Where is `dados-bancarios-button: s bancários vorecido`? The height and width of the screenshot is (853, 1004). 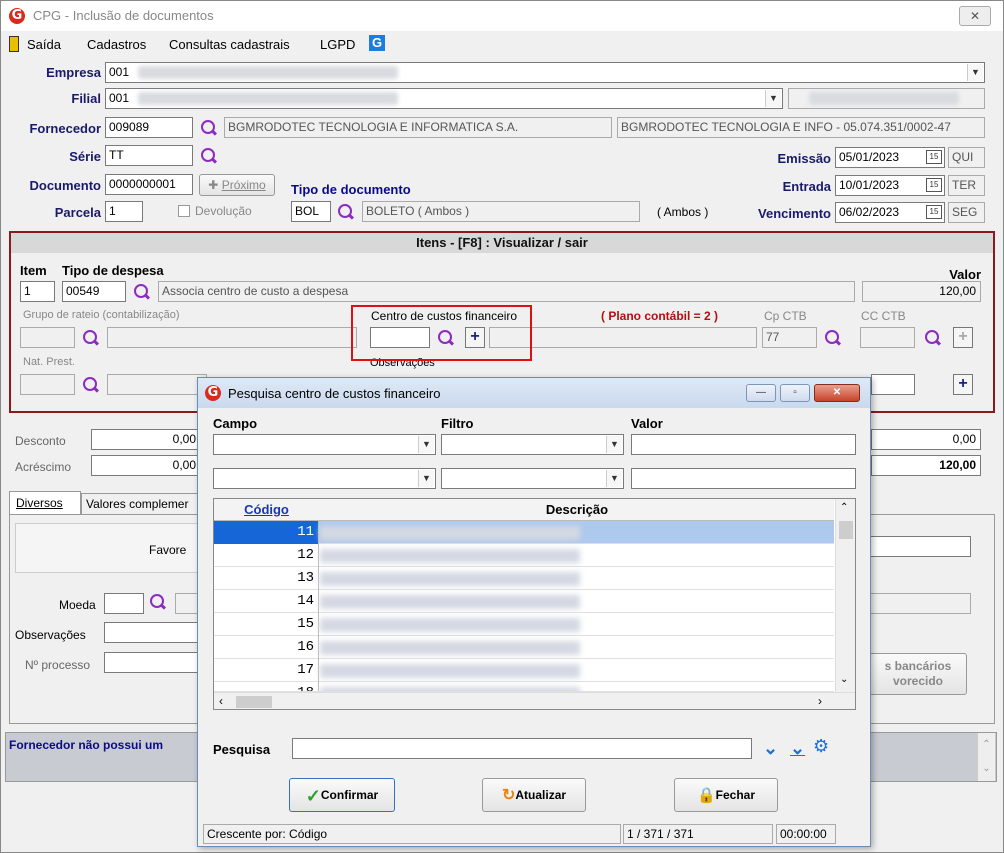 dados-bancarios-button: s bancários vorecido is located at coordinates (918, 674).